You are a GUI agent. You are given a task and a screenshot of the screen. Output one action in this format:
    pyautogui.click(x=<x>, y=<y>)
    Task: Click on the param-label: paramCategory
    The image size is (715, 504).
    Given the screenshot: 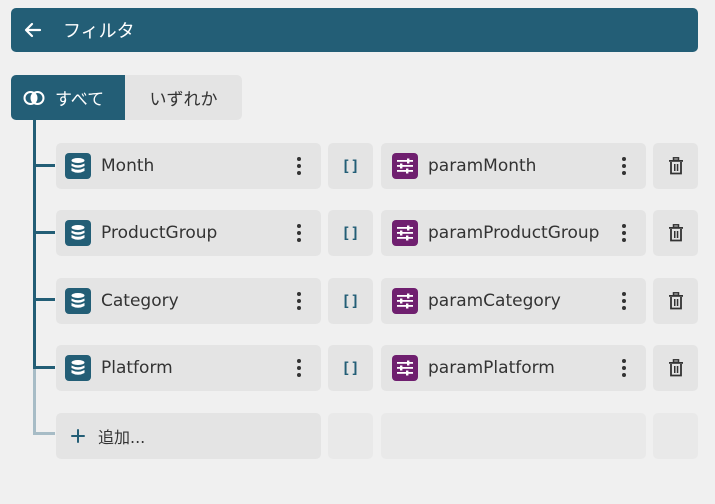 What is the action you would take?
    pyautogui.click(x=494, y=301)
    